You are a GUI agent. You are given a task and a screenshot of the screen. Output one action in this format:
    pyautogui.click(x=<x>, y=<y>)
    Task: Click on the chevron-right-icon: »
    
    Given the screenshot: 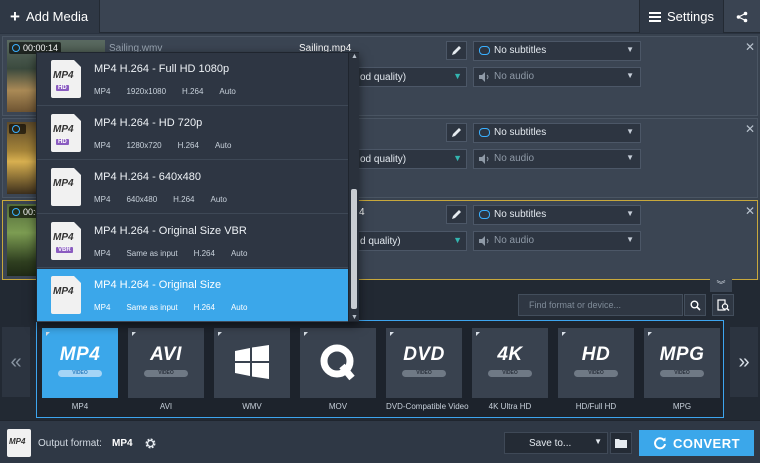 What is the action you would take?
    pyautogui.click(x=744, y=361)
    